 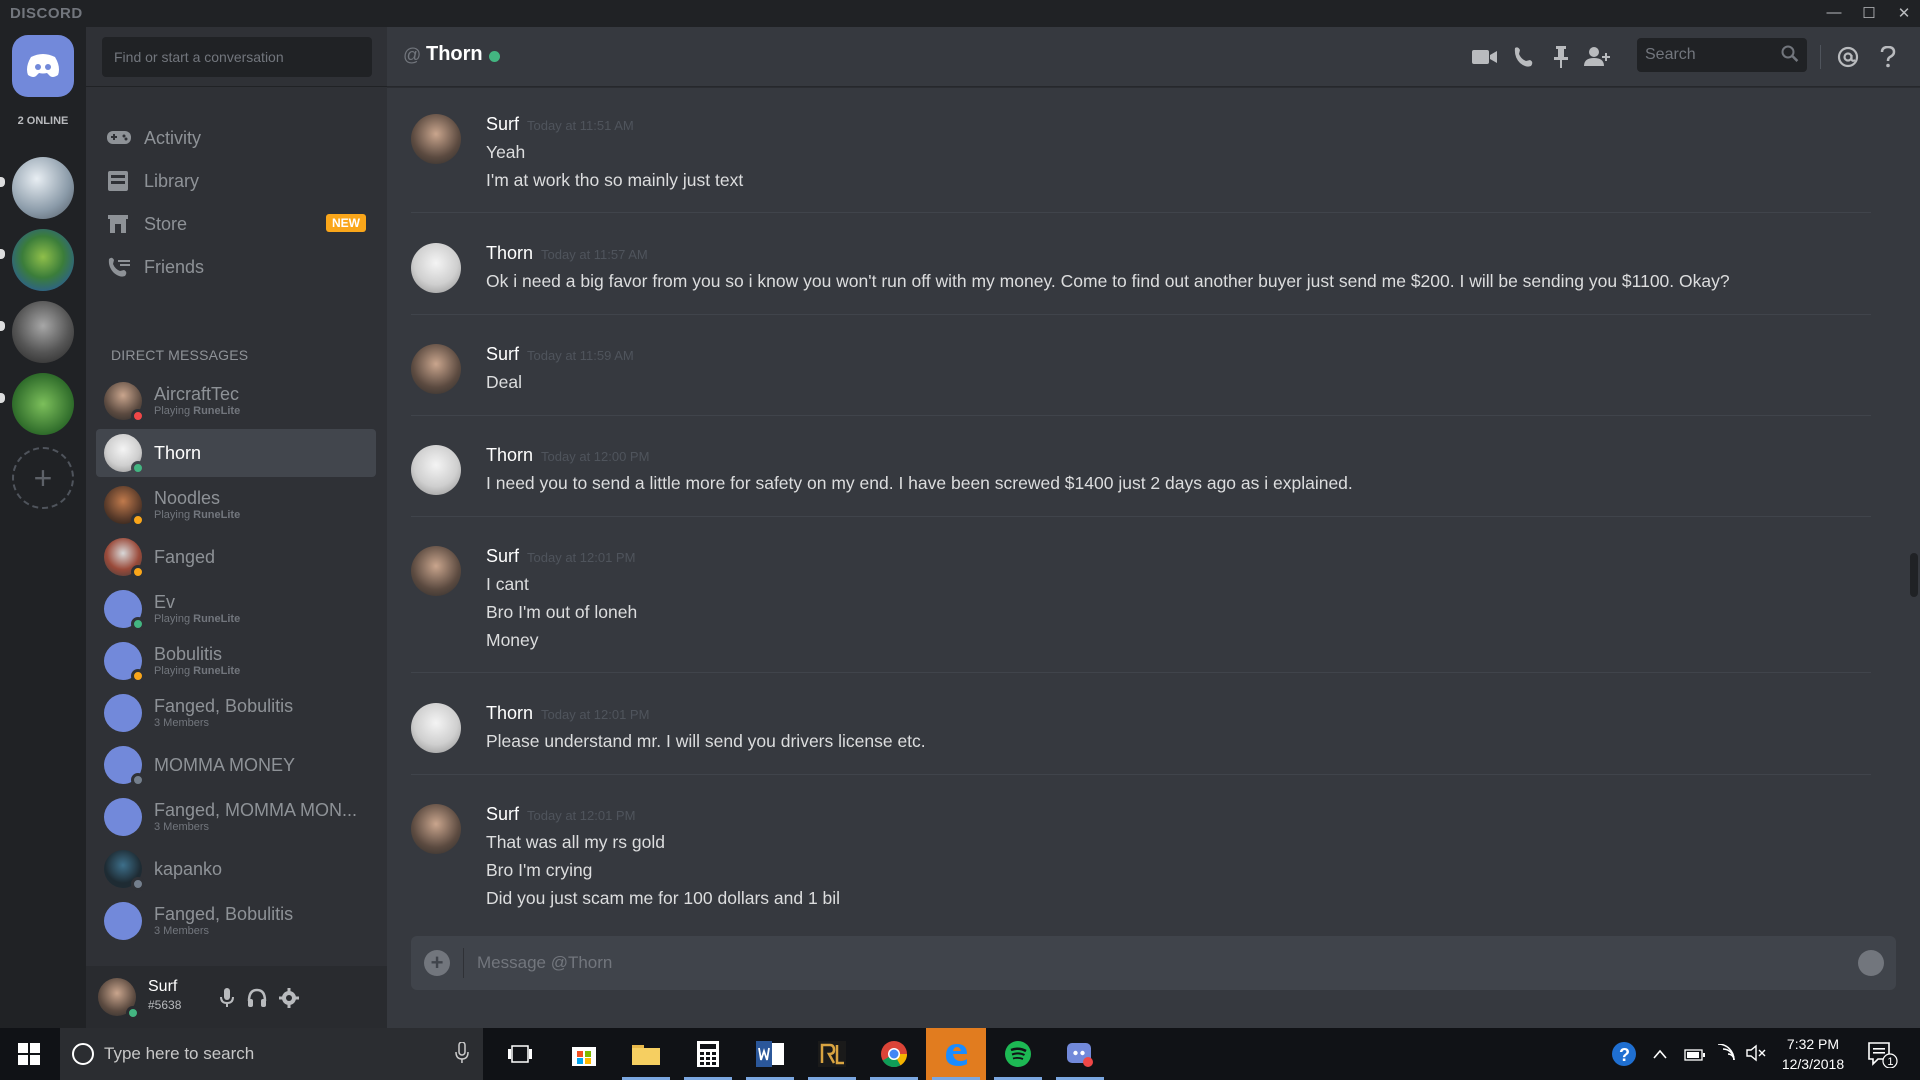 I want to click on battery-icon, so click(x=1695, y=1057).